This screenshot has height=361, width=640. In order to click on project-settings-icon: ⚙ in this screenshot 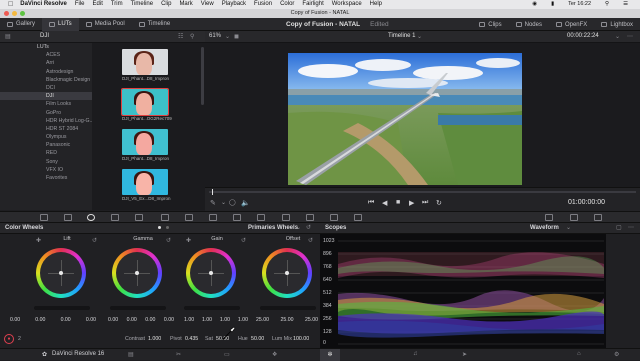, I will do `click(616, 354)`.